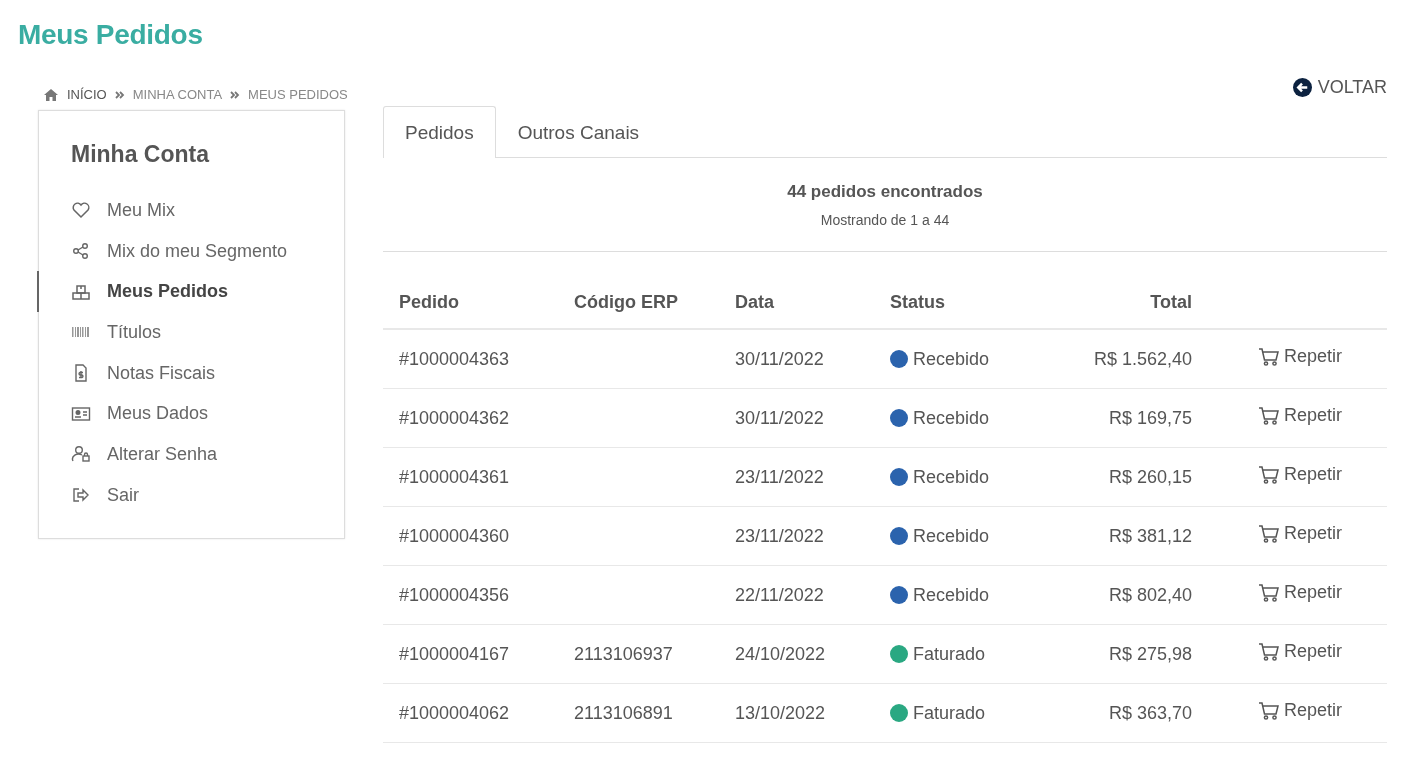 The height and width of the screenshot is (768, 1421). I want to click on order-total: R$ 275,98, so click(1132, 654).